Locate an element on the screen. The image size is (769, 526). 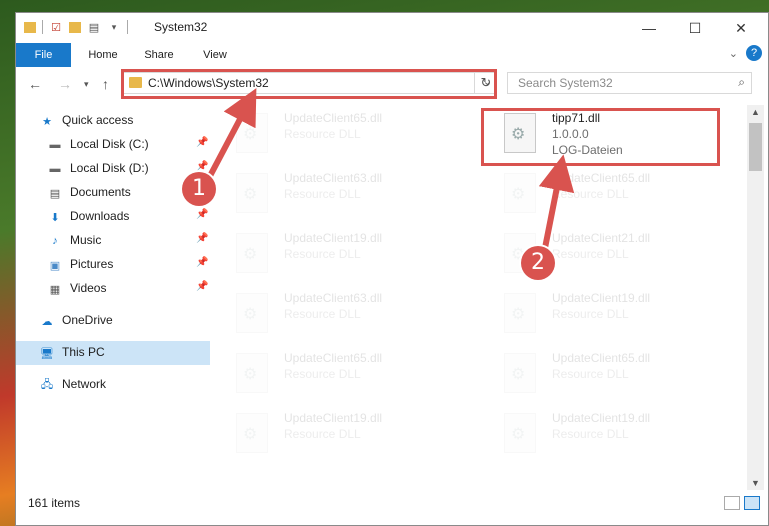
annotation-arrows is located at coordinates (391, 168).